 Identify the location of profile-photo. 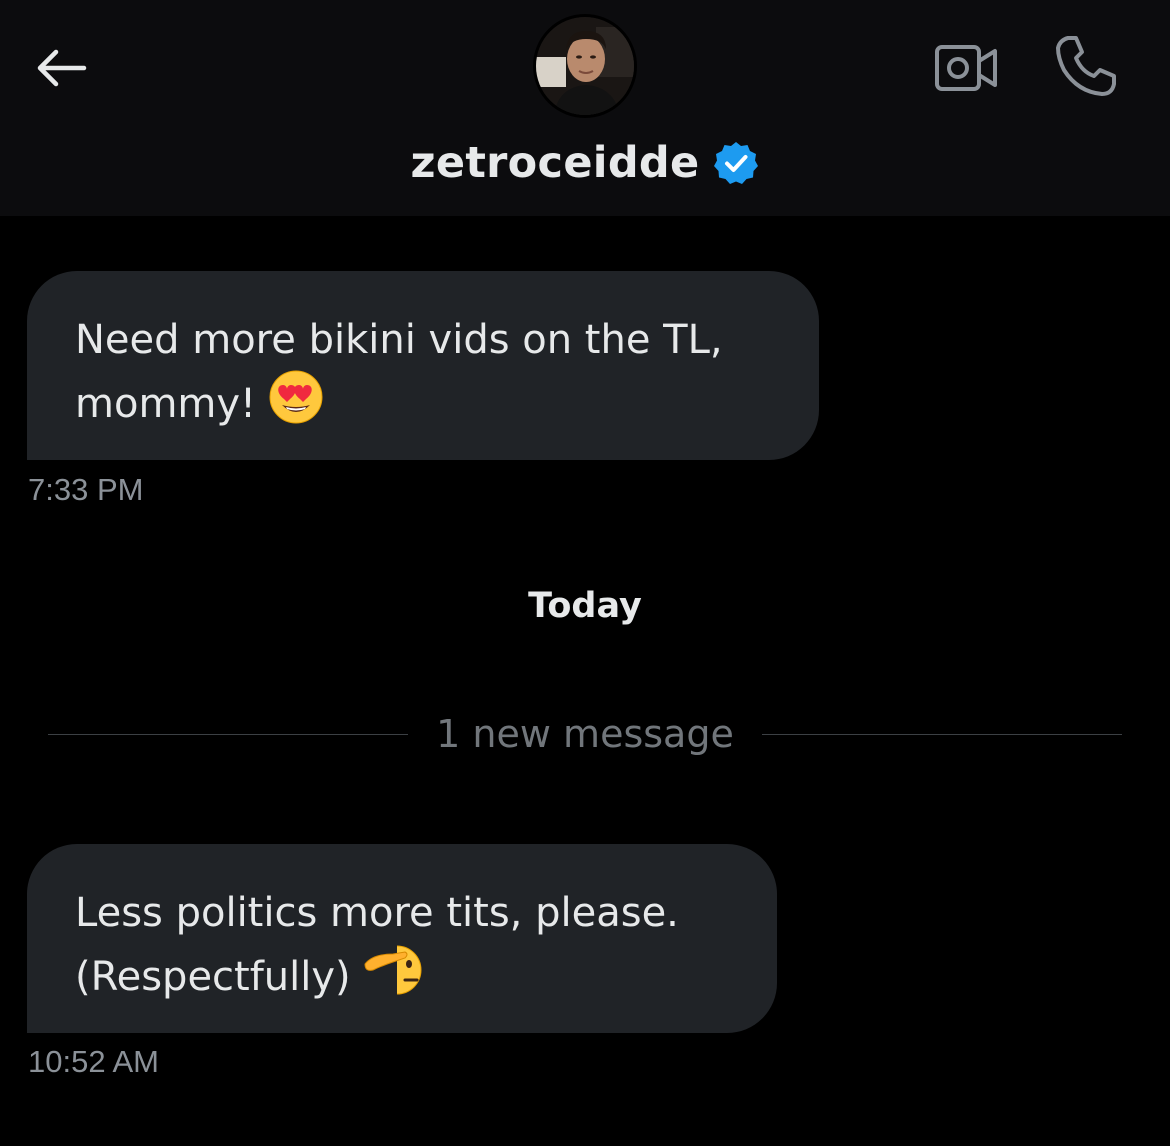
(585, 66).